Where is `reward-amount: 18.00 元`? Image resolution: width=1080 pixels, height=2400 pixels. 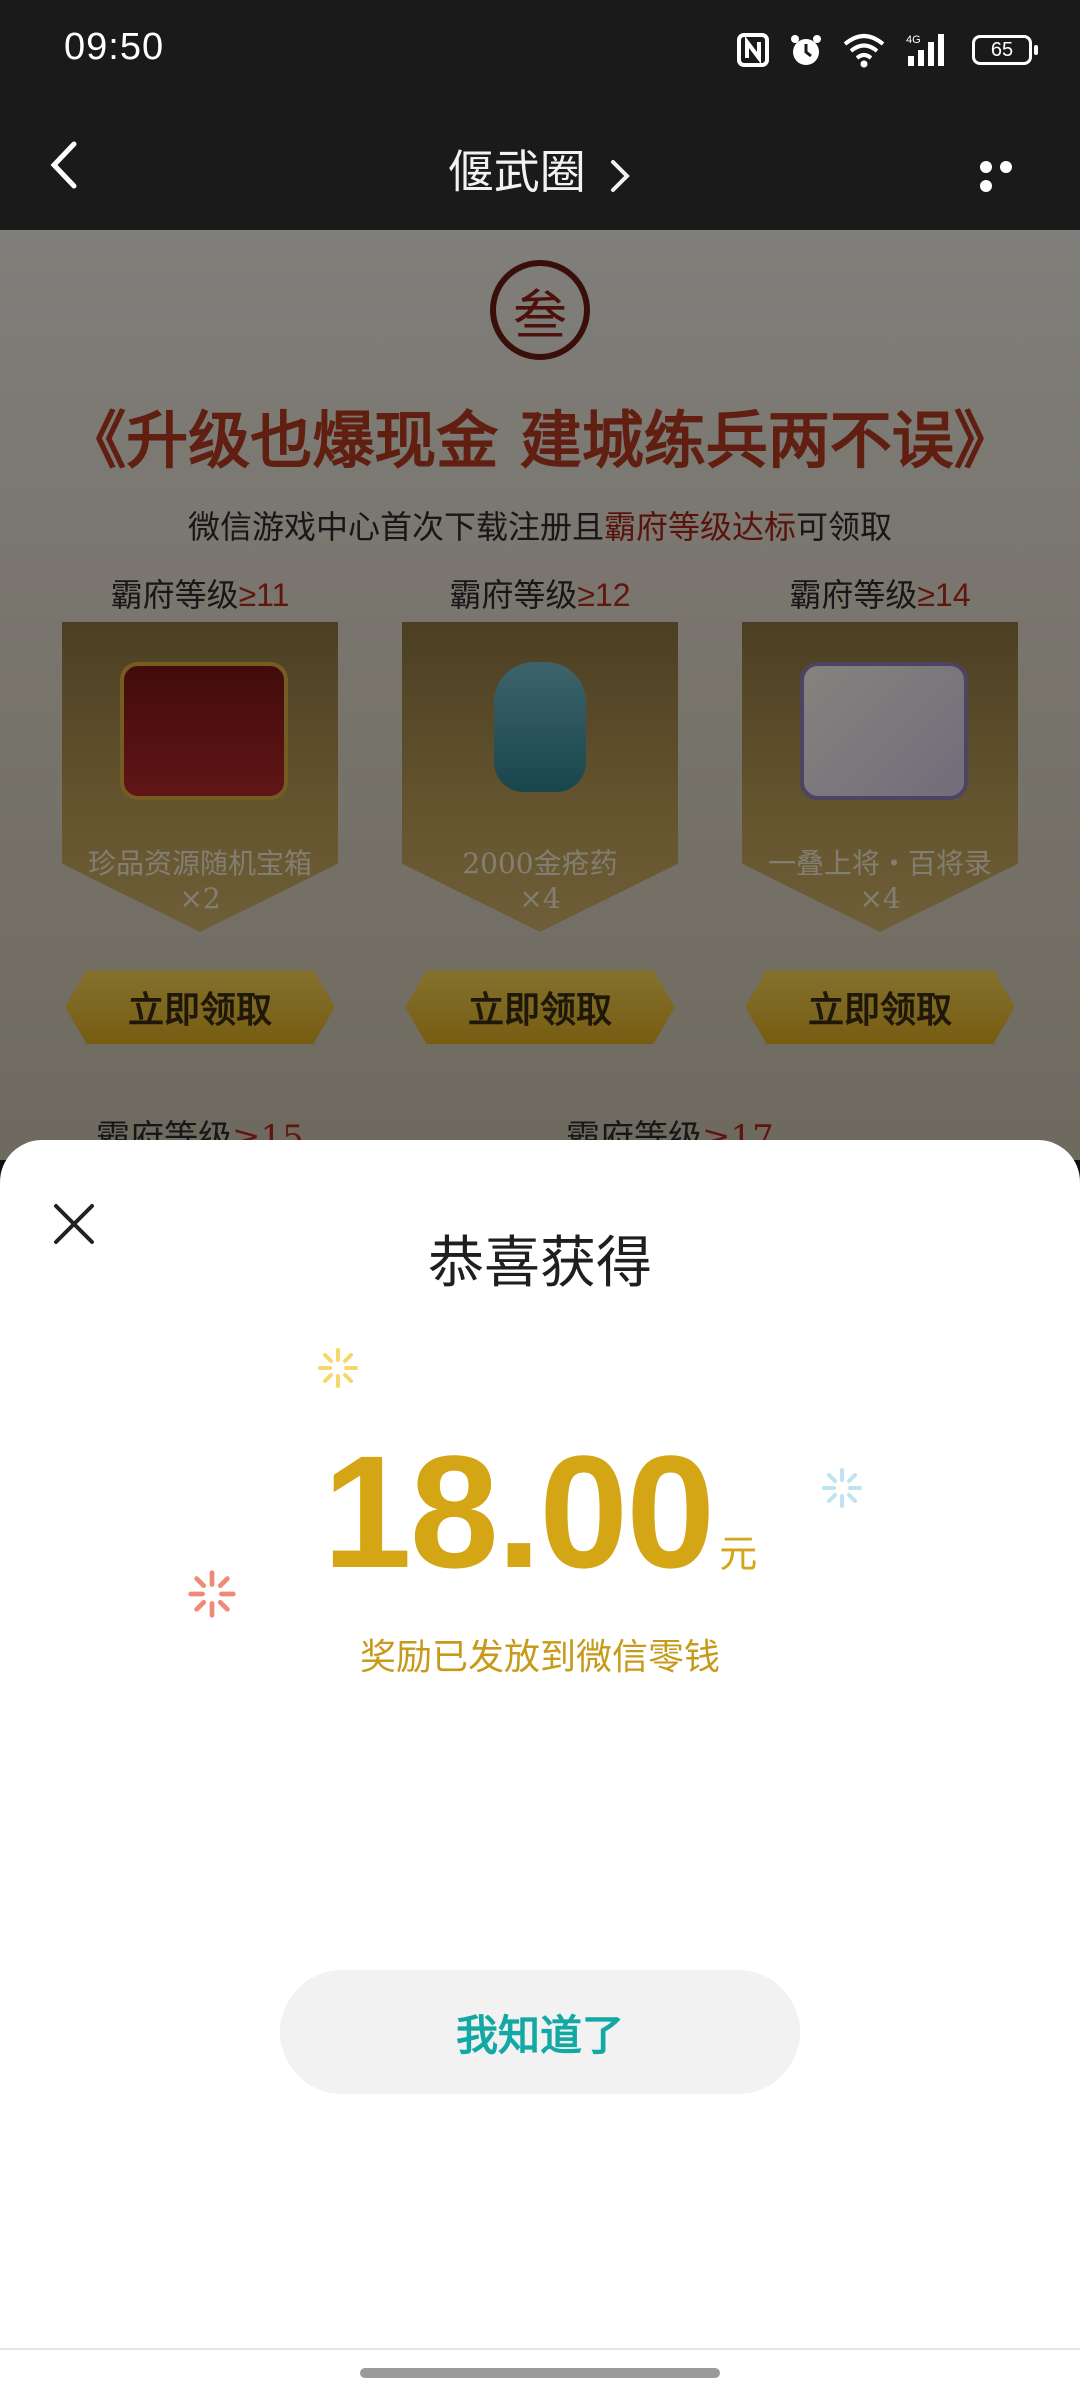
reward-amount: 18.00 元 is located at coordinates (540, 1512).